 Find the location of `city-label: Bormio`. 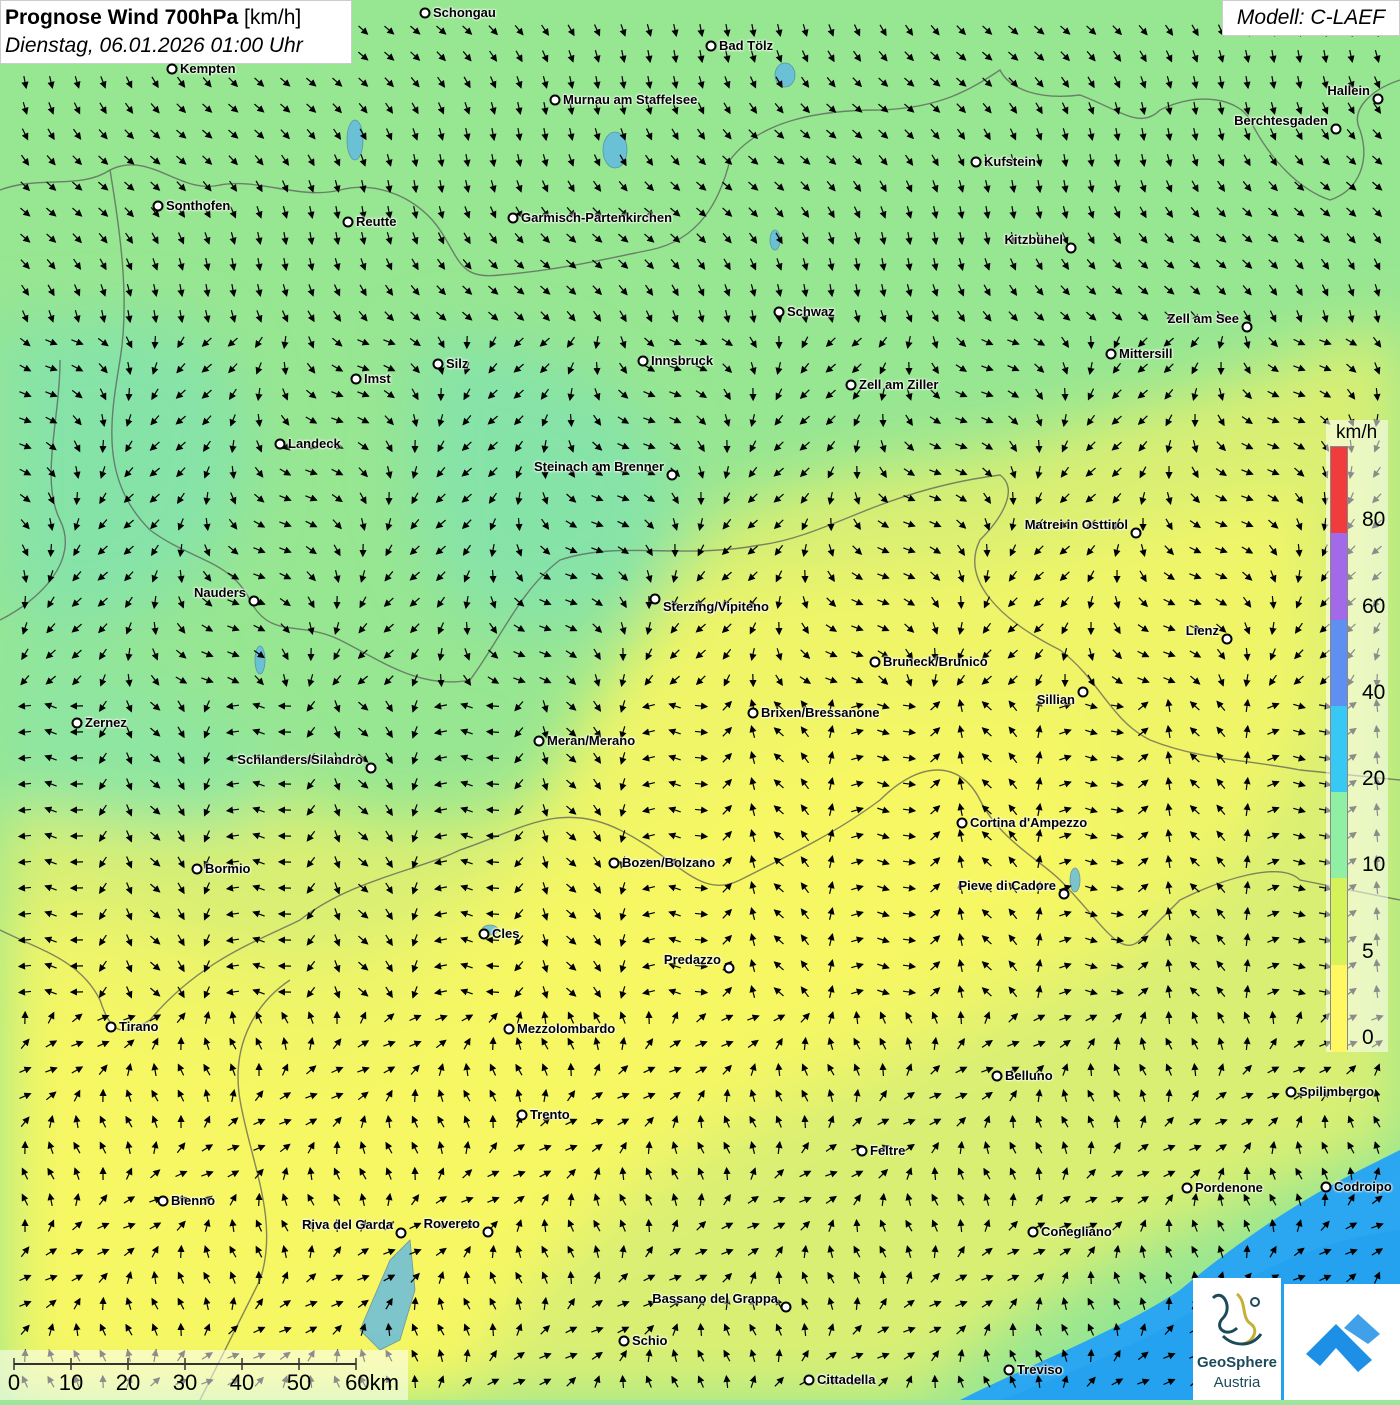

city-label: Bormio is located at coordinates (228, 868).